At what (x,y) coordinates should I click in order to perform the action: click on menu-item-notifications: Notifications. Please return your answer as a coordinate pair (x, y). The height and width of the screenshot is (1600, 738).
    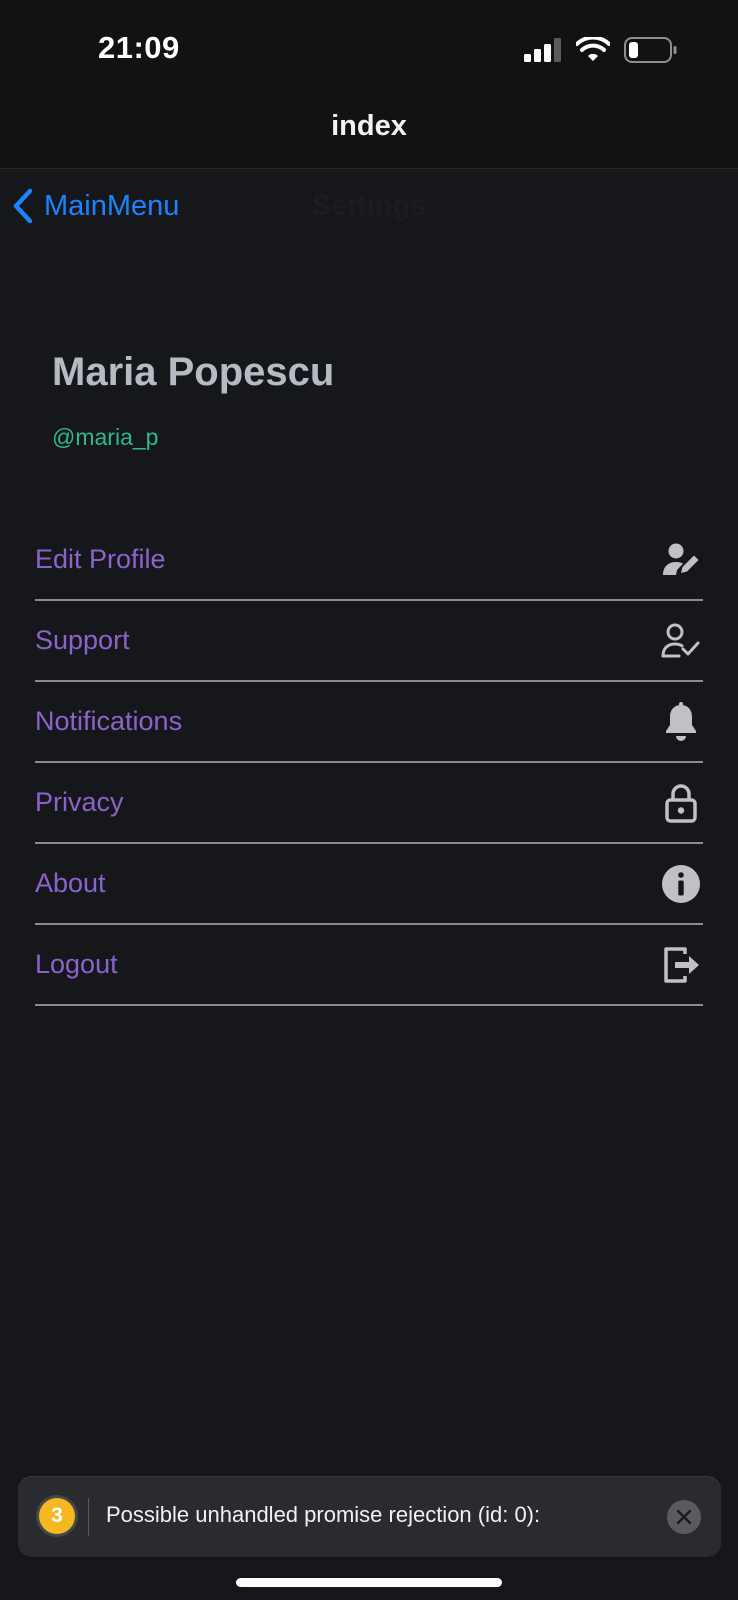
    Looking at the image, I should click on (369, 722).